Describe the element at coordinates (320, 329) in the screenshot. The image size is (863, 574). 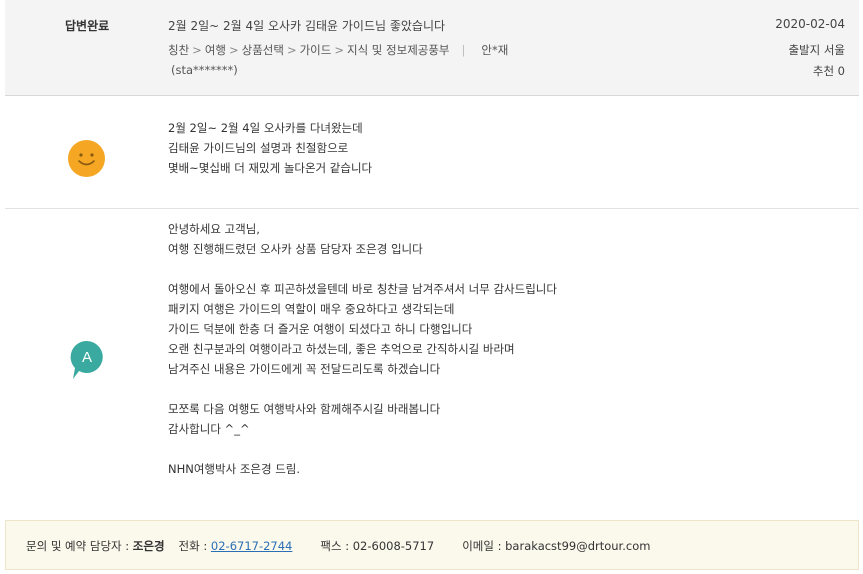
I see `answer-line: 가이드 덕분에 한층 더 즐거운 여행이 되셨다고 하니 다행입니다` at that location.